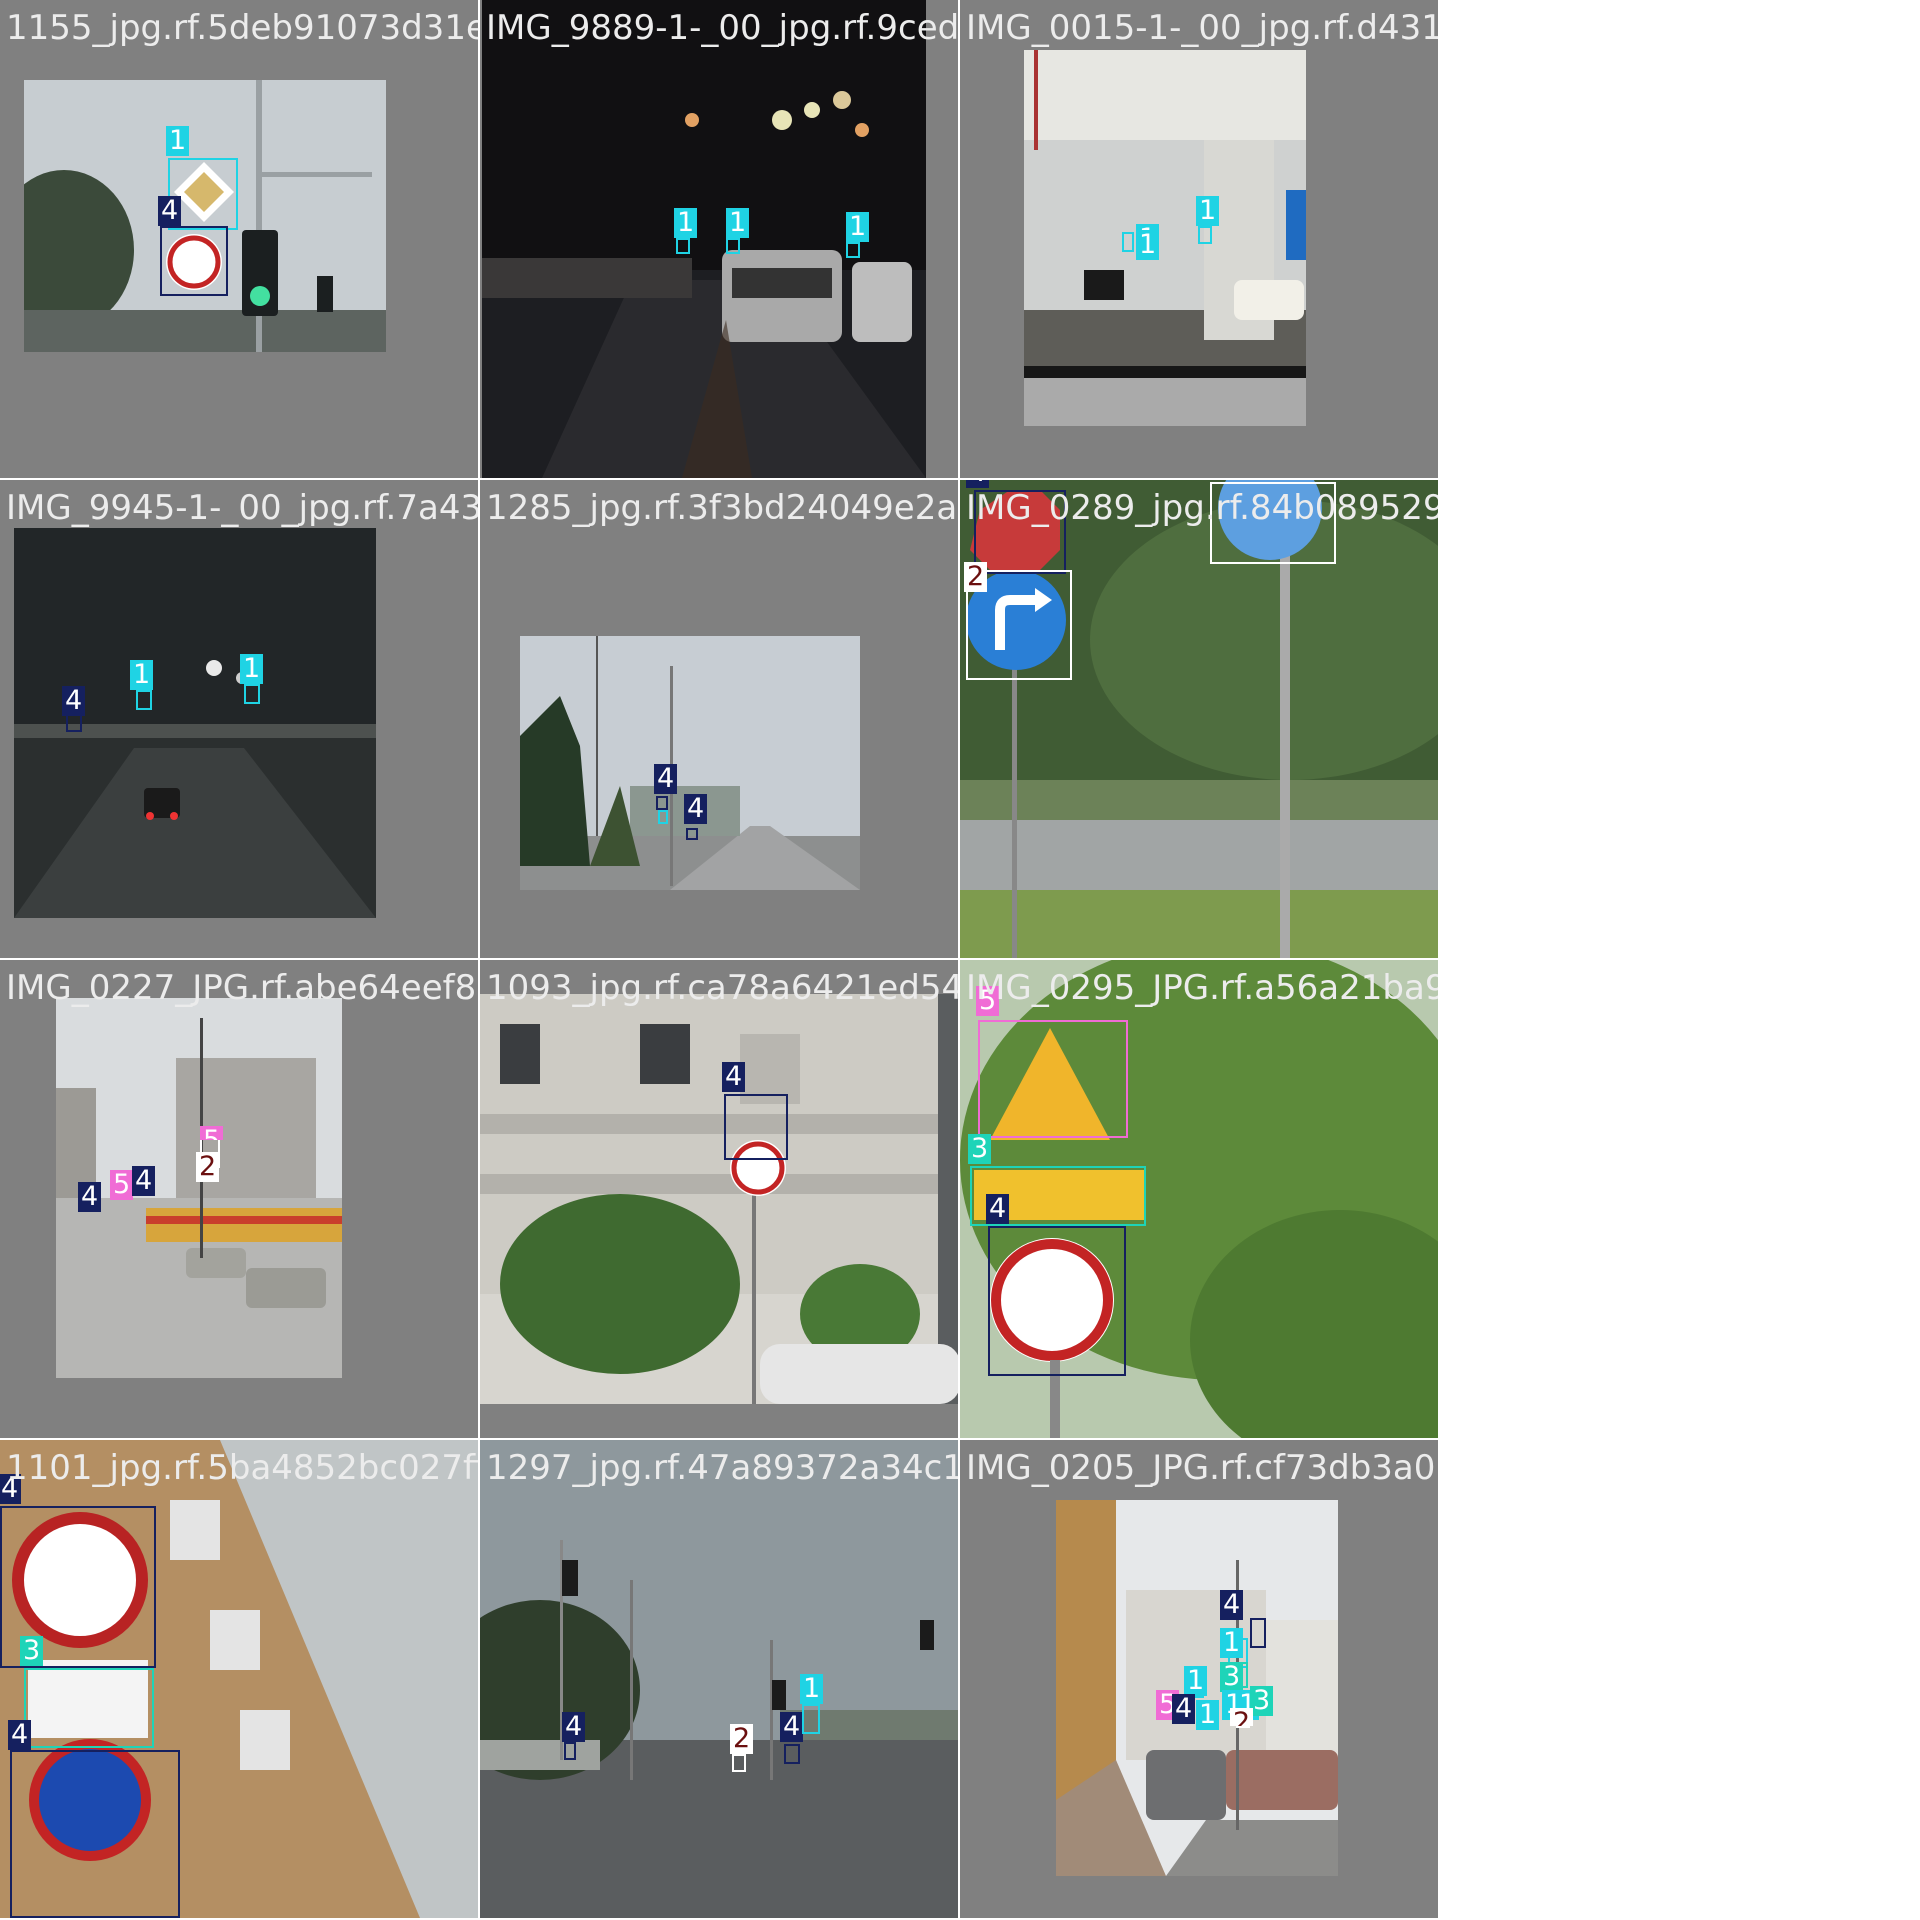 The width and height of the screenshot is (1920, 1920). I want to click on tile-1093: 4 1093_jpg.rf.ca78a6421ed5474035, so click(719, 1199).